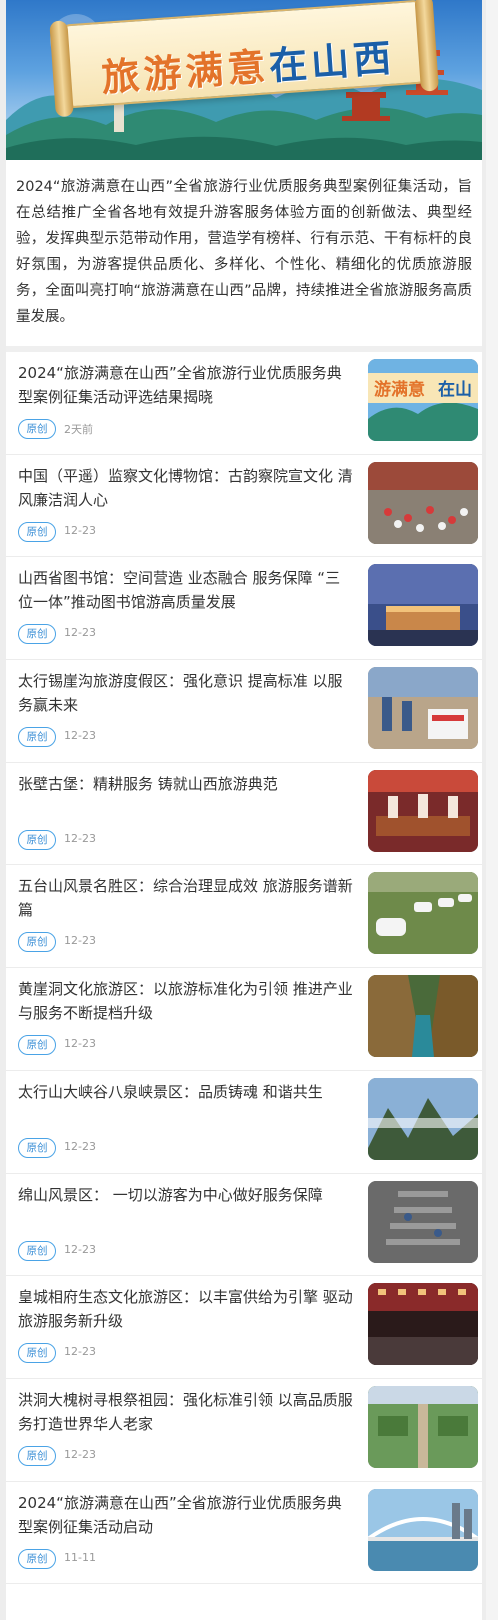 This screenshot has width=498, height=1620. I want to click on article-item: 皇城相府生态文化旅游区：以丰富供给为引擎 驱动旅游服务新升级原创 12-23, so click(244, 1327).